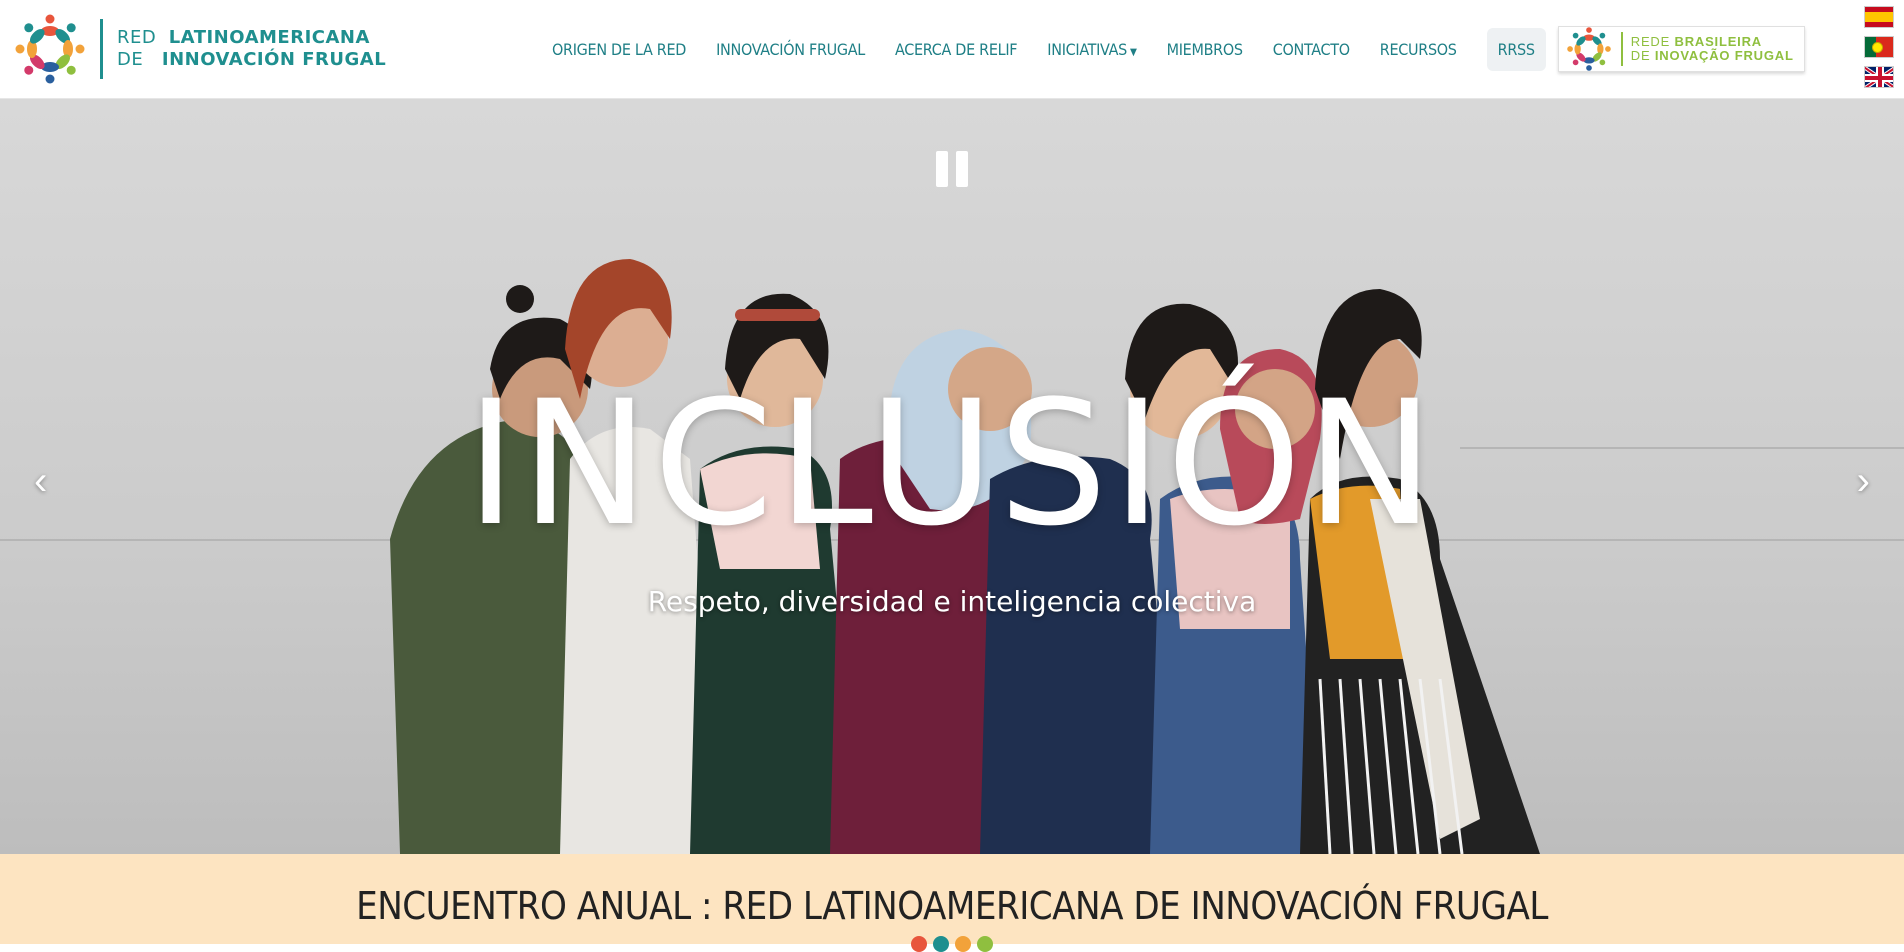 Image resolution: width=1904 pixels, height=952 pixels. Describe the element at coordinates (1418, 49) in the screenshot. I see `nav-recursos: RECURSOS` at that location.